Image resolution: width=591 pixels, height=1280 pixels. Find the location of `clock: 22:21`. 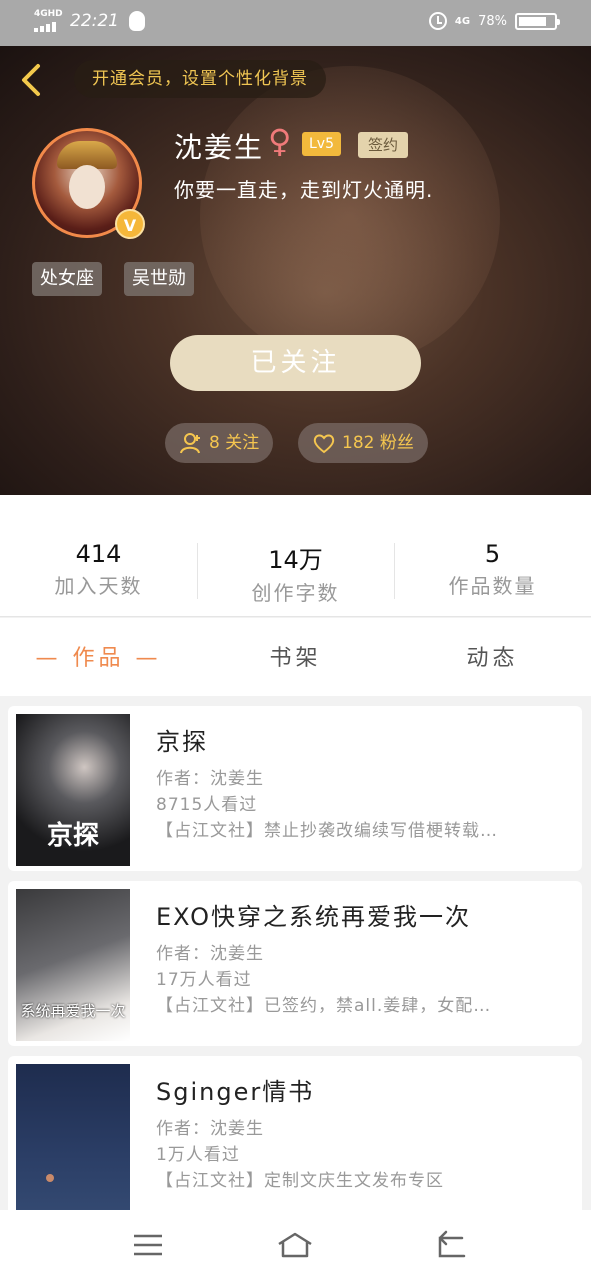

clock: 22:21 is located at coordinates (94, 21).